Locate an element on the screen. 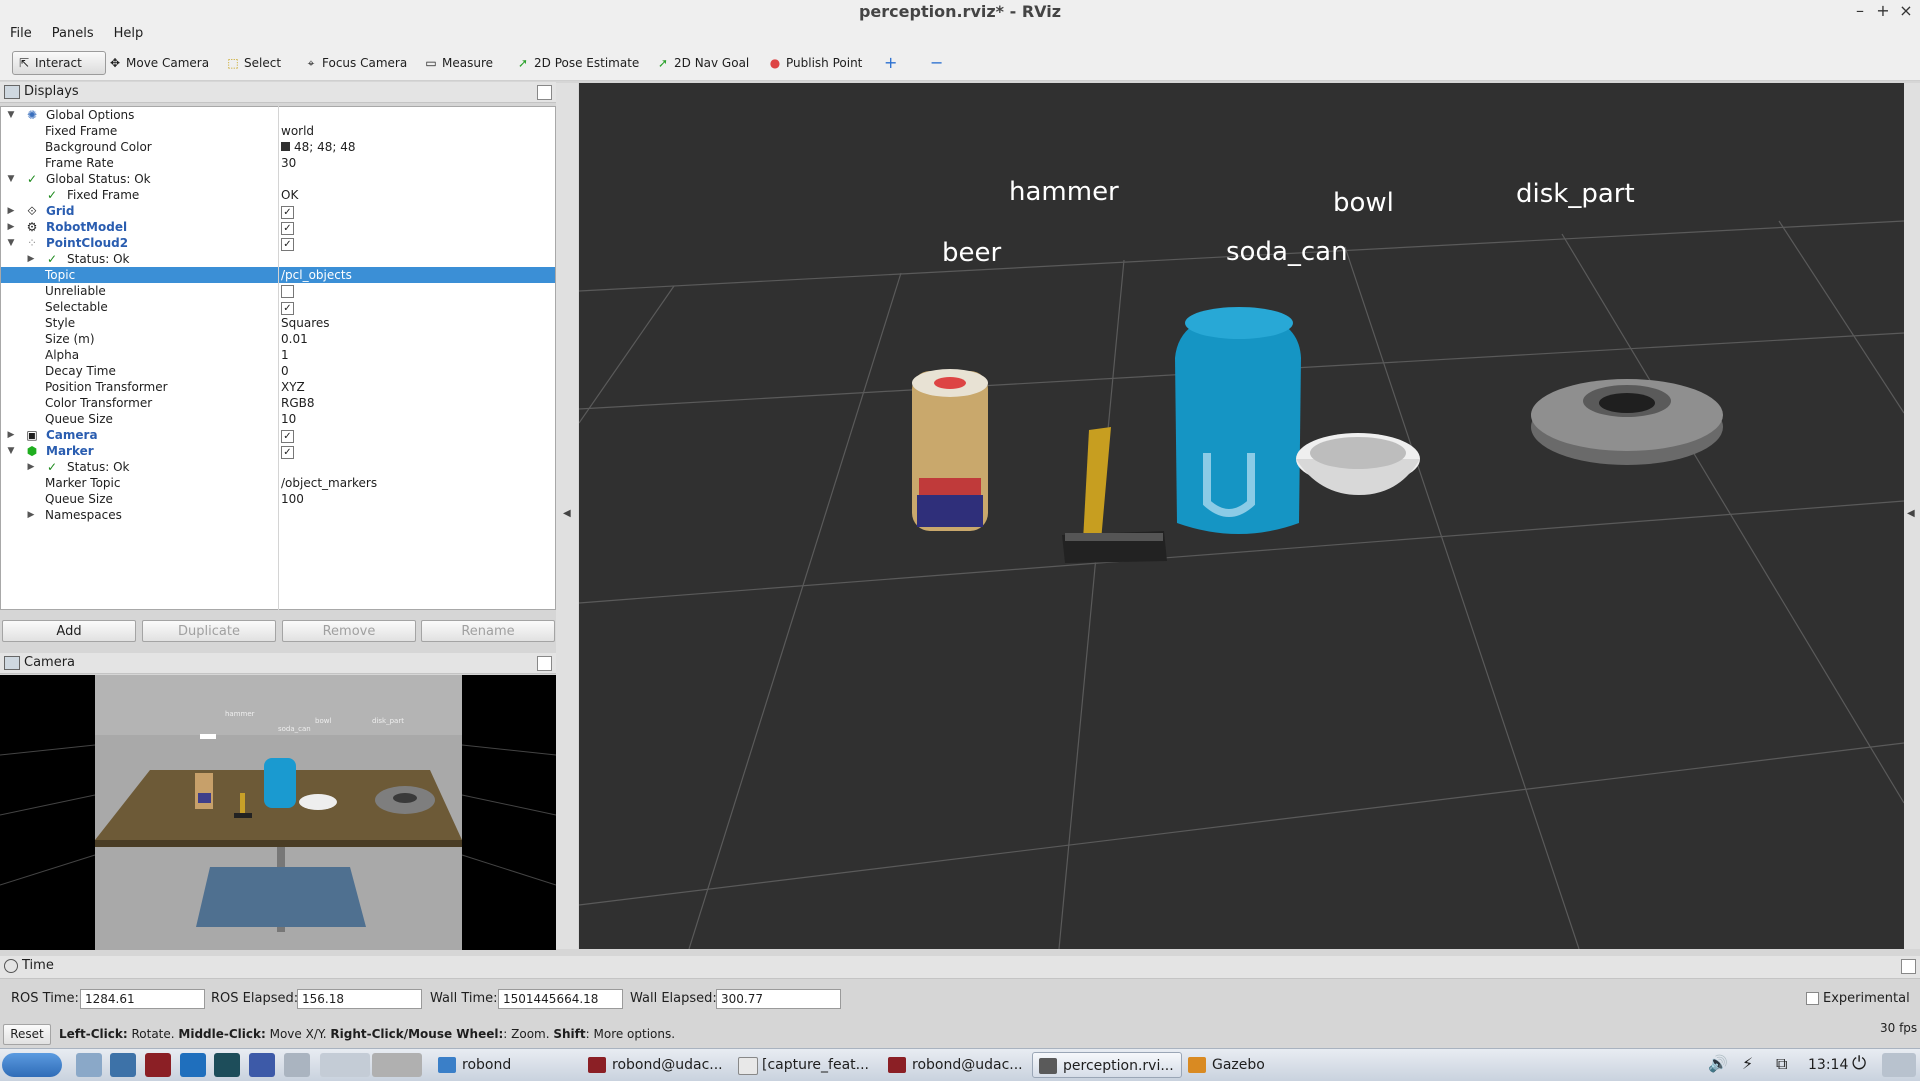 This screenshot has width=1920, height=1081. left-dock-handle: ◀ is located at coordinates (567, 516).